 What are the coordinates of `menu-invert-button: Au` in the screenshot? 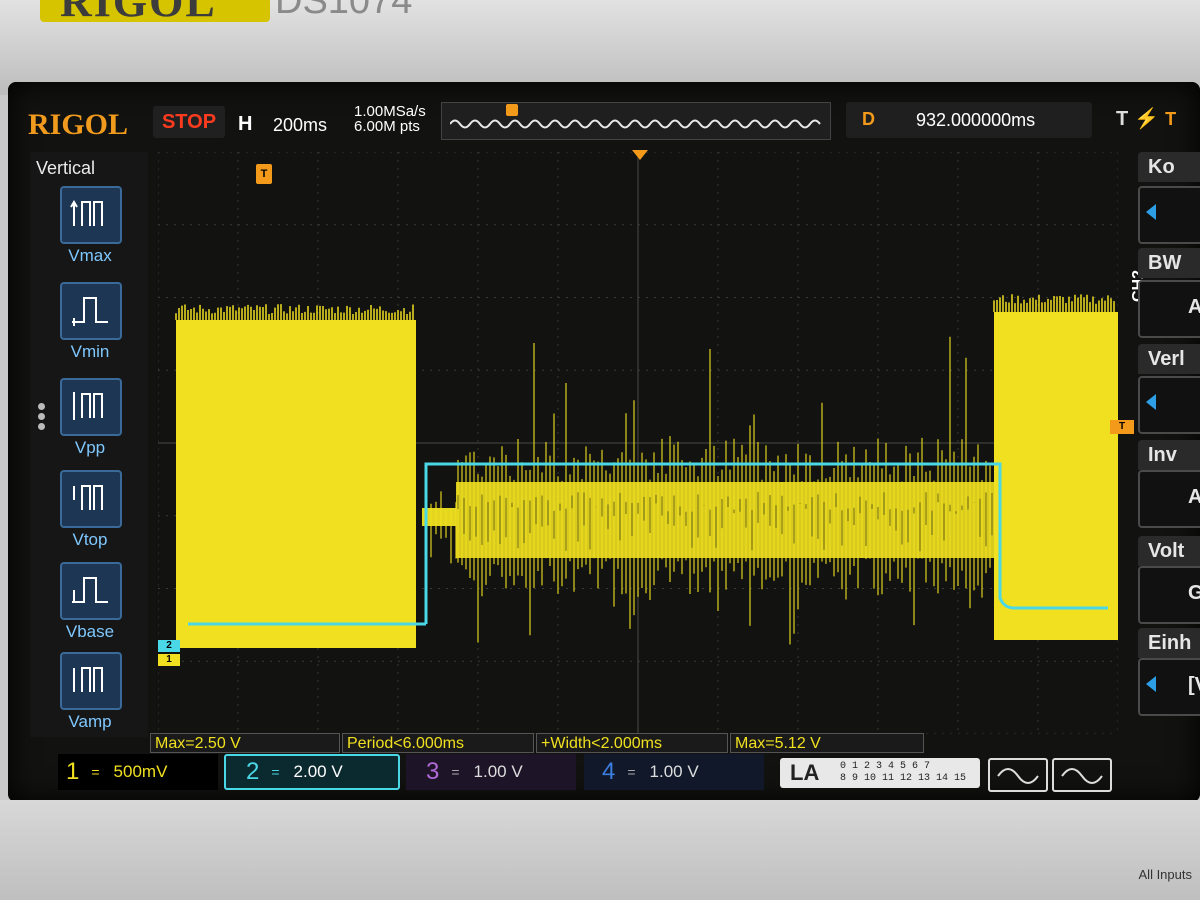 It's located at (1169, 499).